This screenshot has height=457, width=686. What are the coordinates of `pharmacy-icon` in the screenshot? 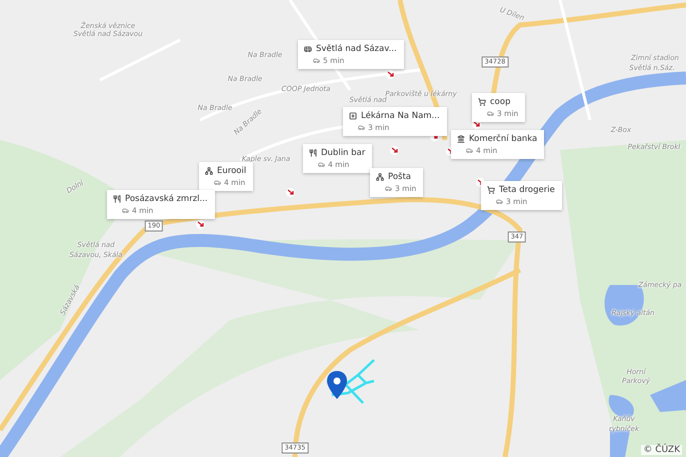 It's located at (353, 116).